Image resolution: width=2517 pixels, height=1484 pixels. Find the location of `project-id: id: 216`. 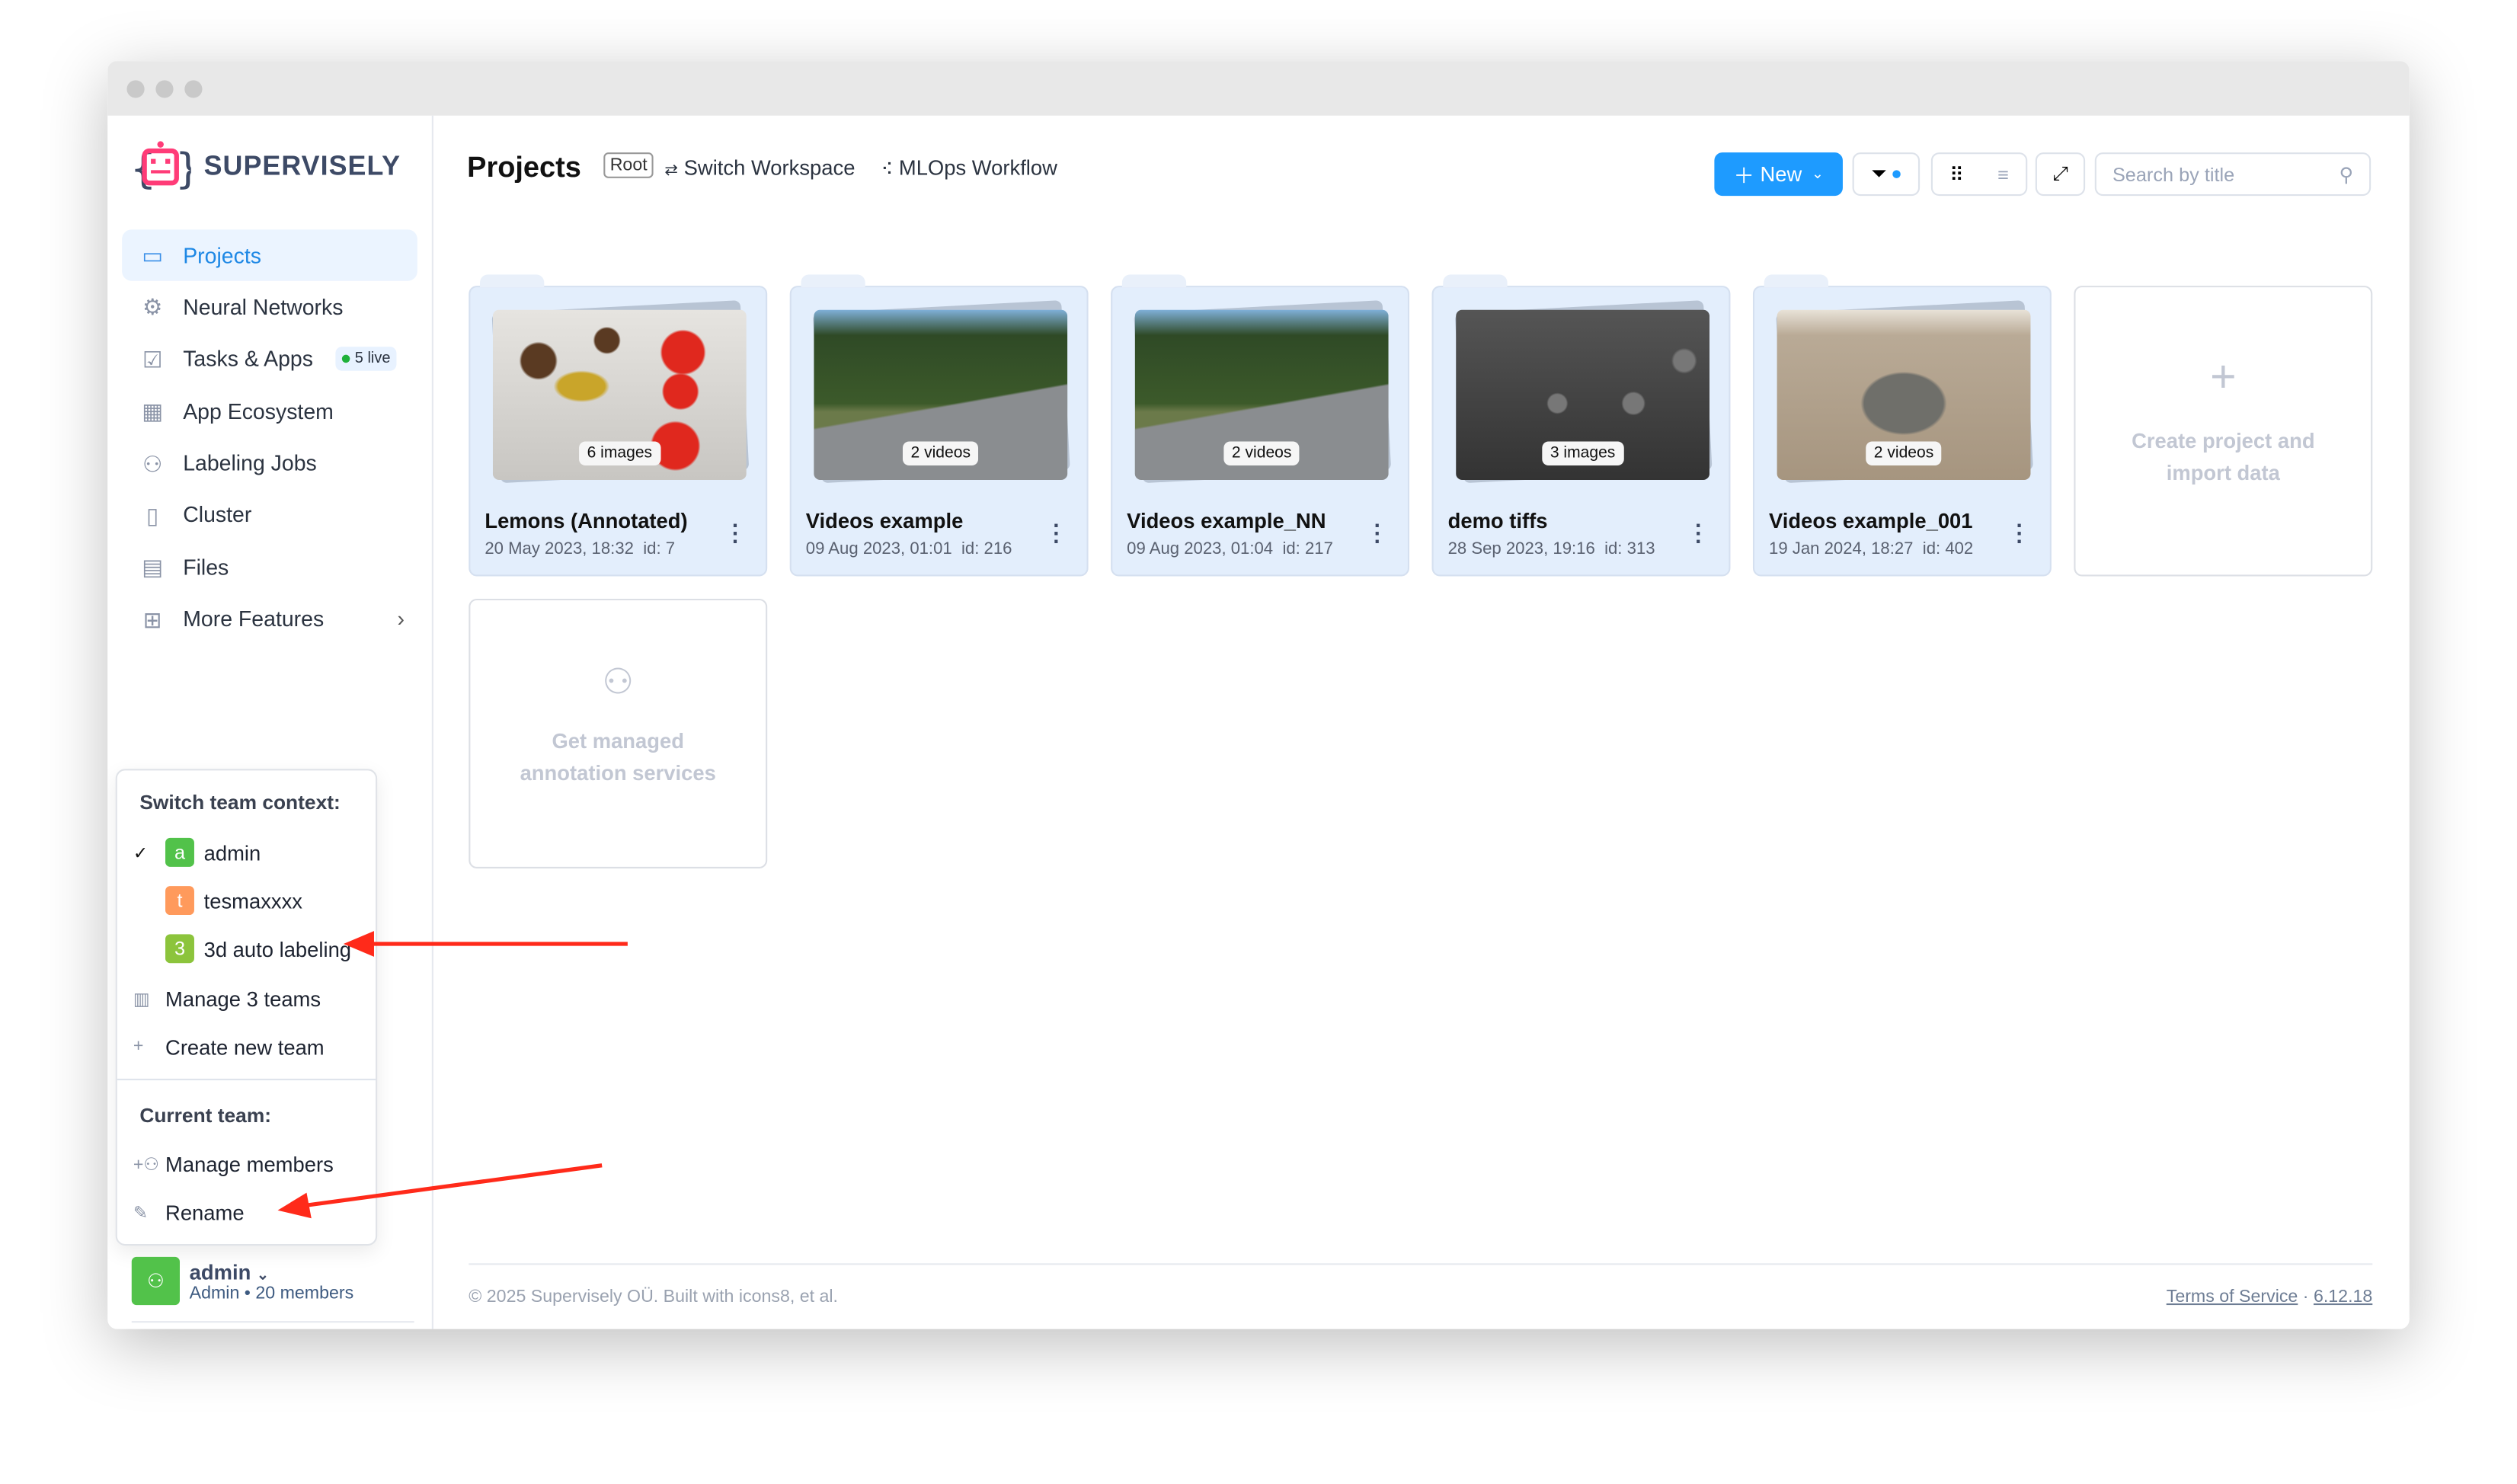

project-id: id: 216 is located at coordinates (986, 549).